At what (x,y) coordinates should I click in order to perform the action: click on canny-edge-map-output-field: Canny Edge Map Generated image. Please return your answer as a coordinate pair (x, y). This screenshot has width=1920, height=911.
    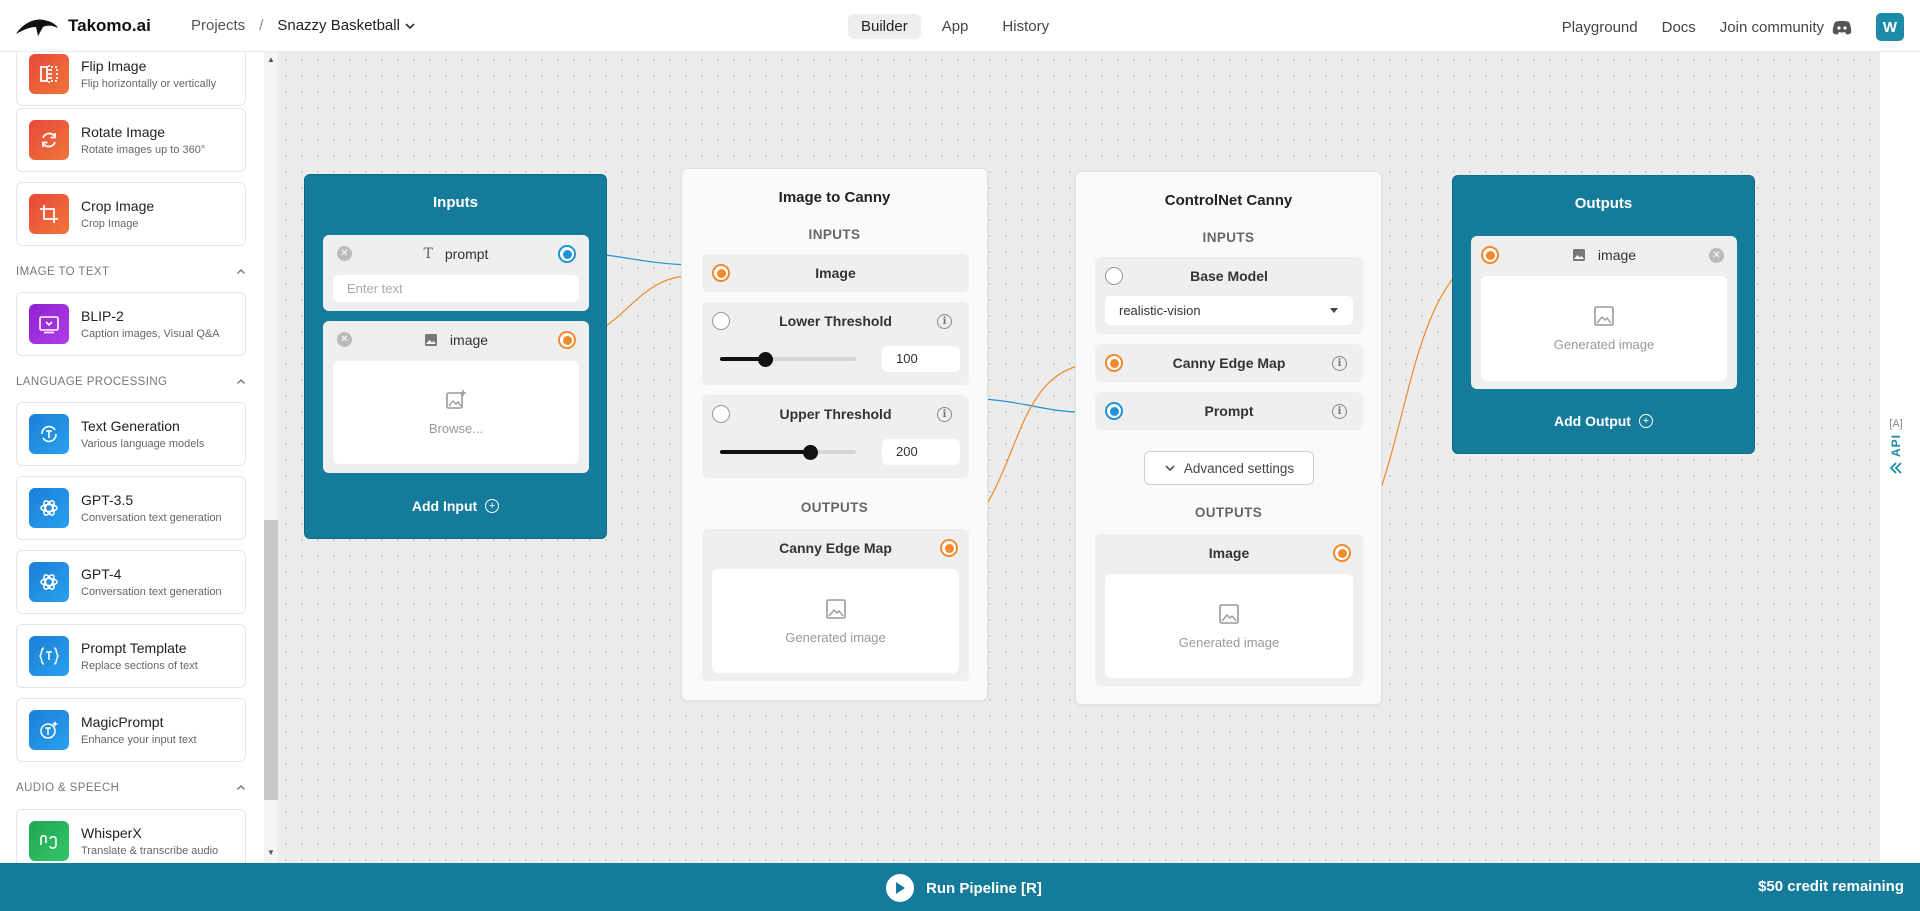
    Looking at the image, I should click on (835, 605).